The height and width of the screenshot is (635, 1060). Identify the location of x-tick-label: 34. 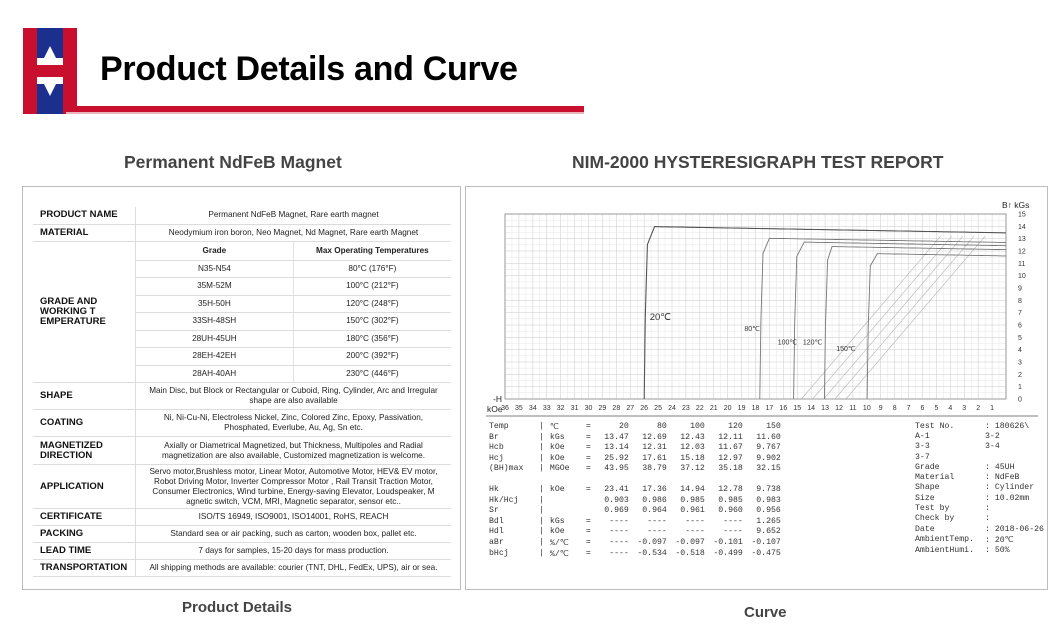
(533, 408).